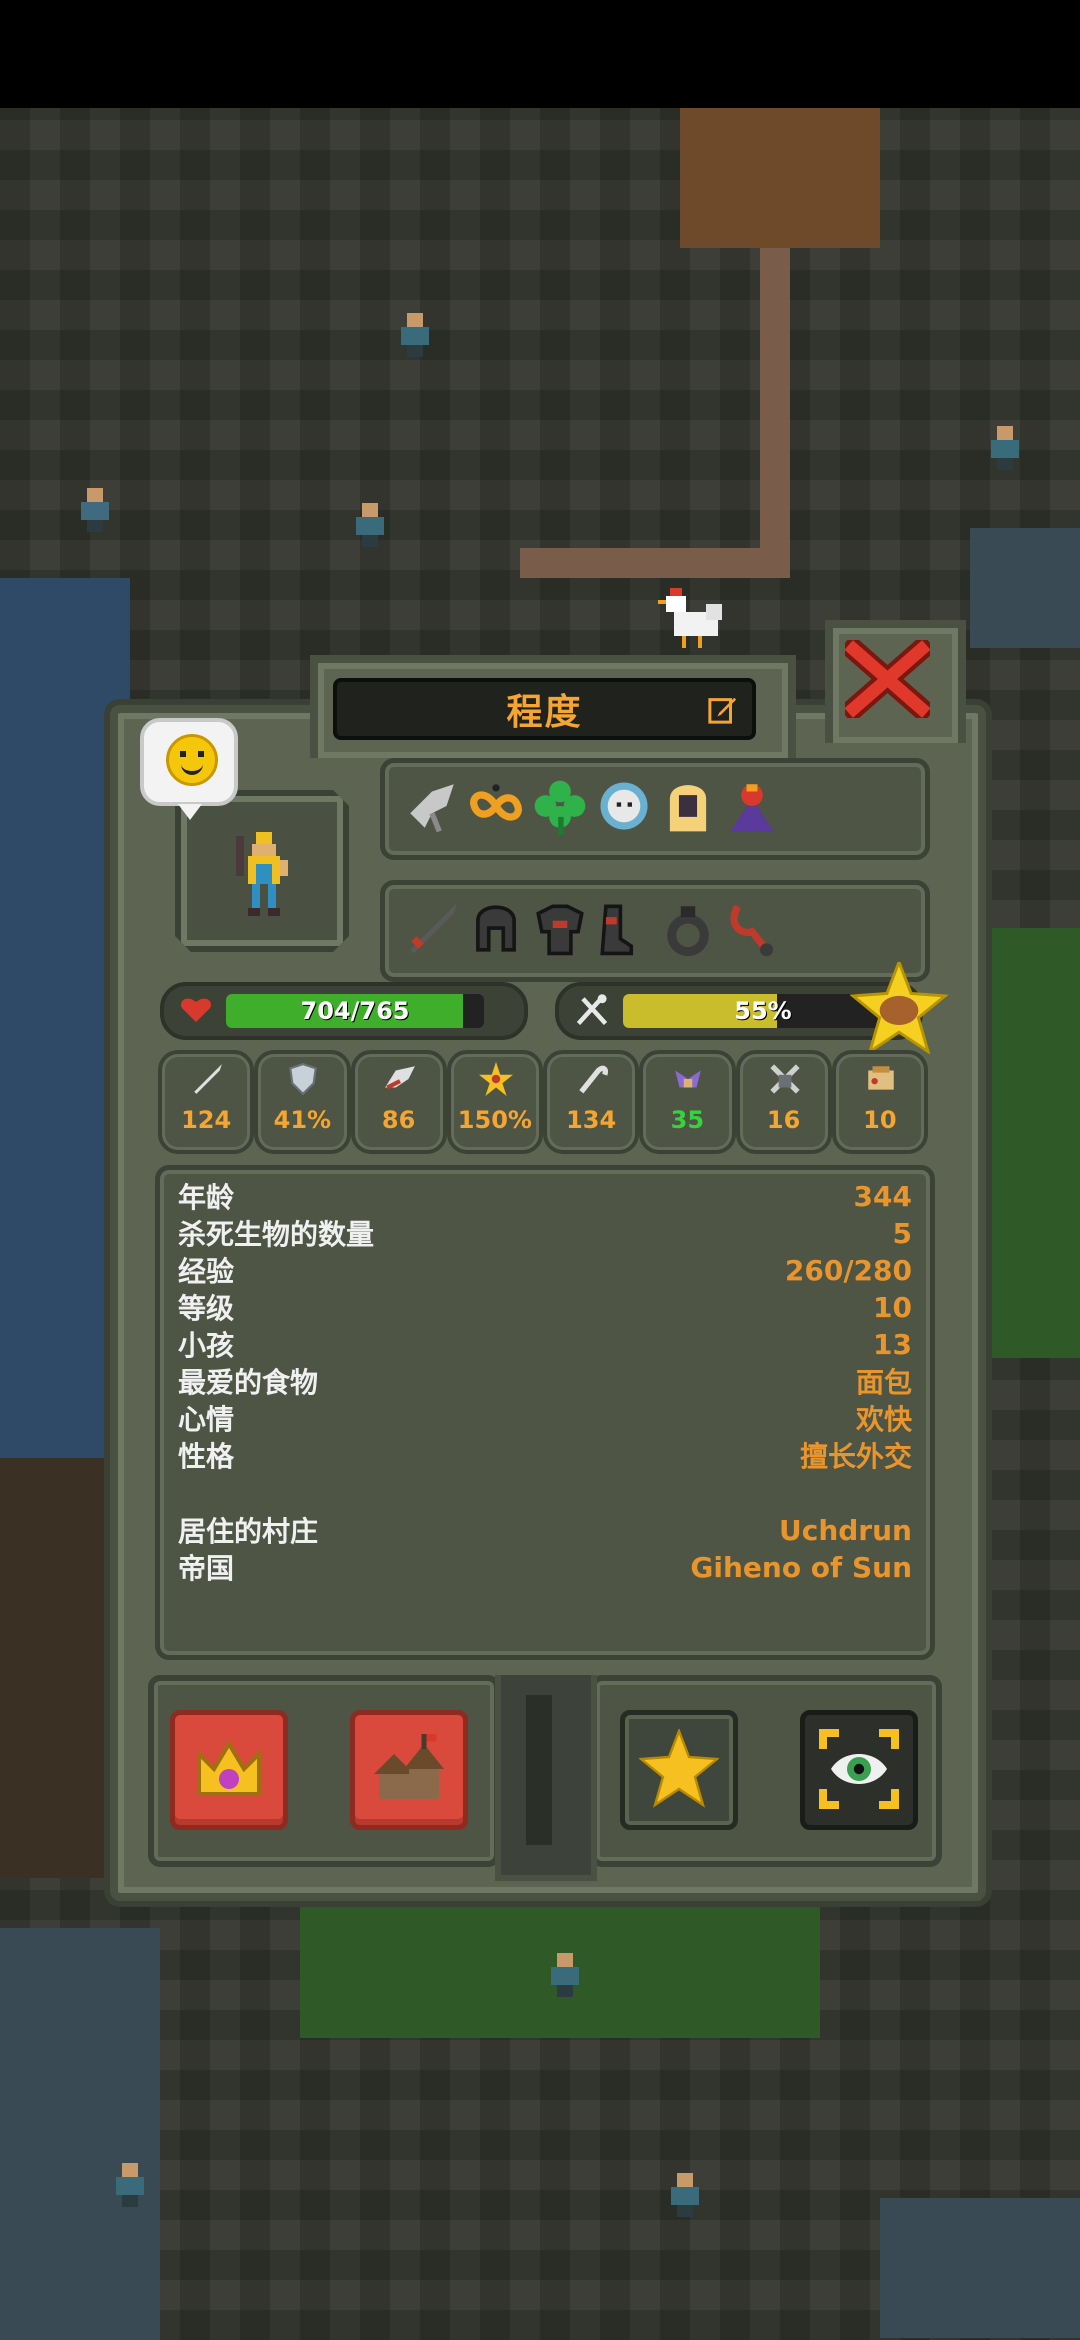 The width and height of the screenshot is (1080, 2340). I want to click on ghost-face-icon, so click(624, 806).